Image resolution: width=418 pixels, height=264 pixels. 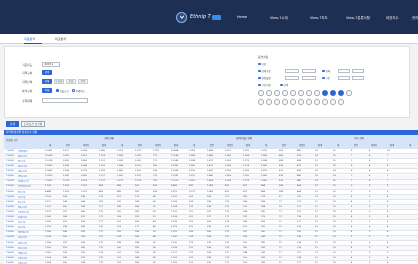 I want to click on region-type-chip: 광역, so click(x=47, y=72).